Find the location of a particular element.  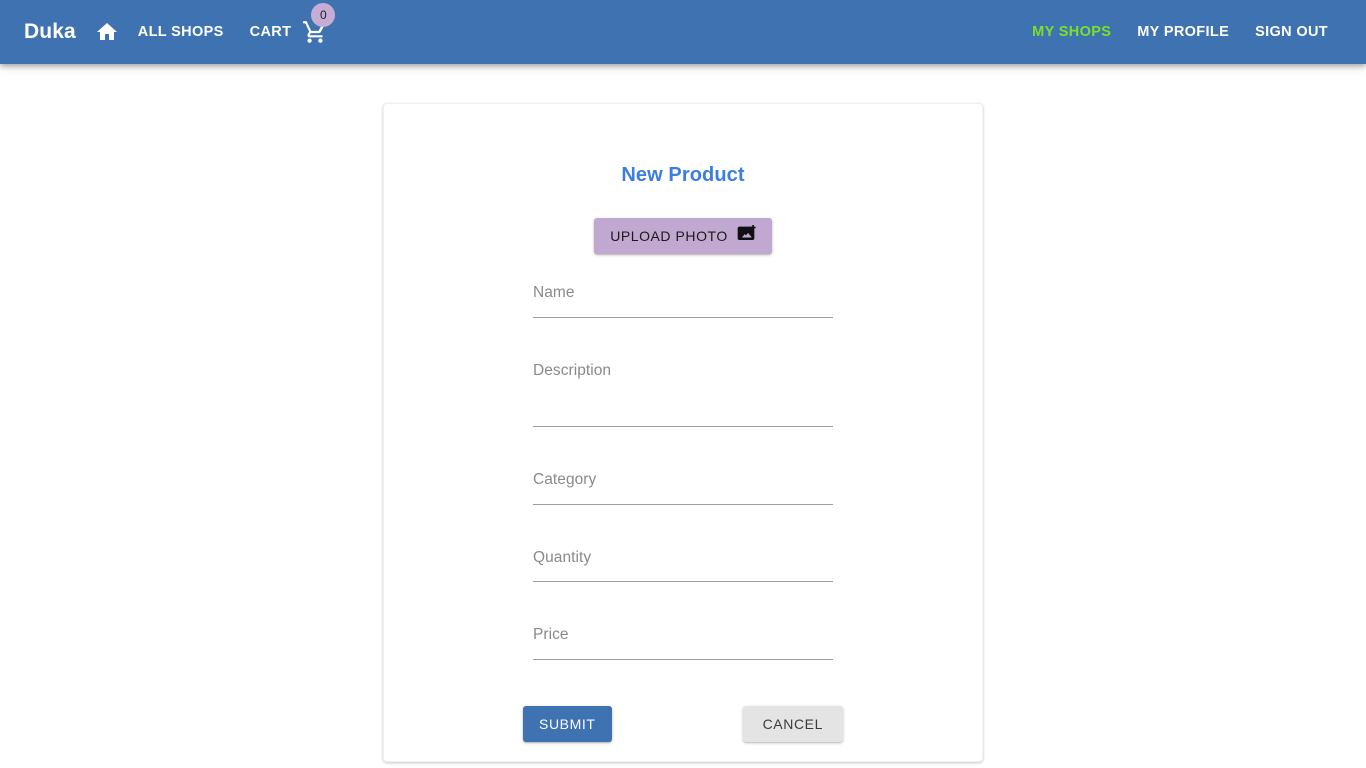

page-title: New Product is located at coordinates (683, 175).